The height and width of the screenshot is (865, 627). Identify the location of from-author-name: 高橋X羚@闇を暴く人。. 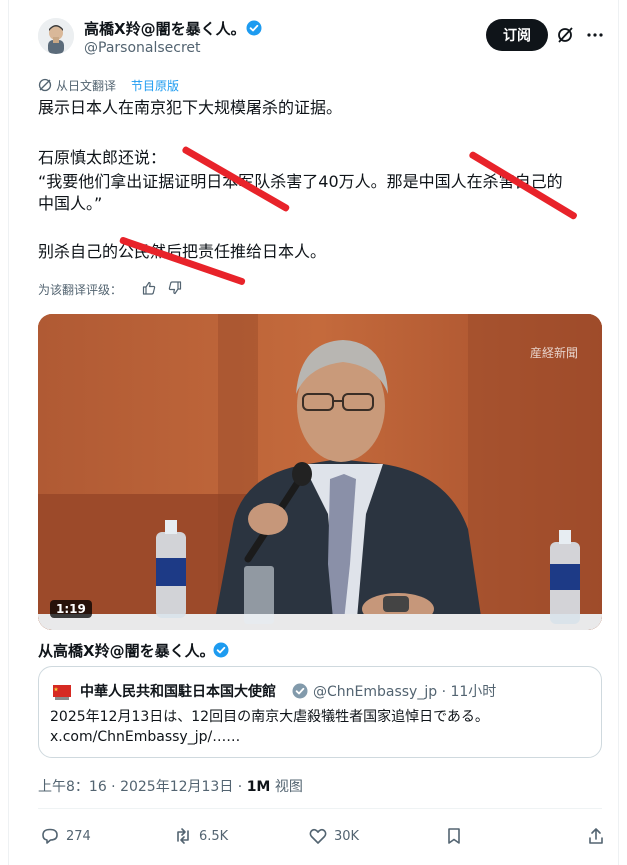
(134, 651).